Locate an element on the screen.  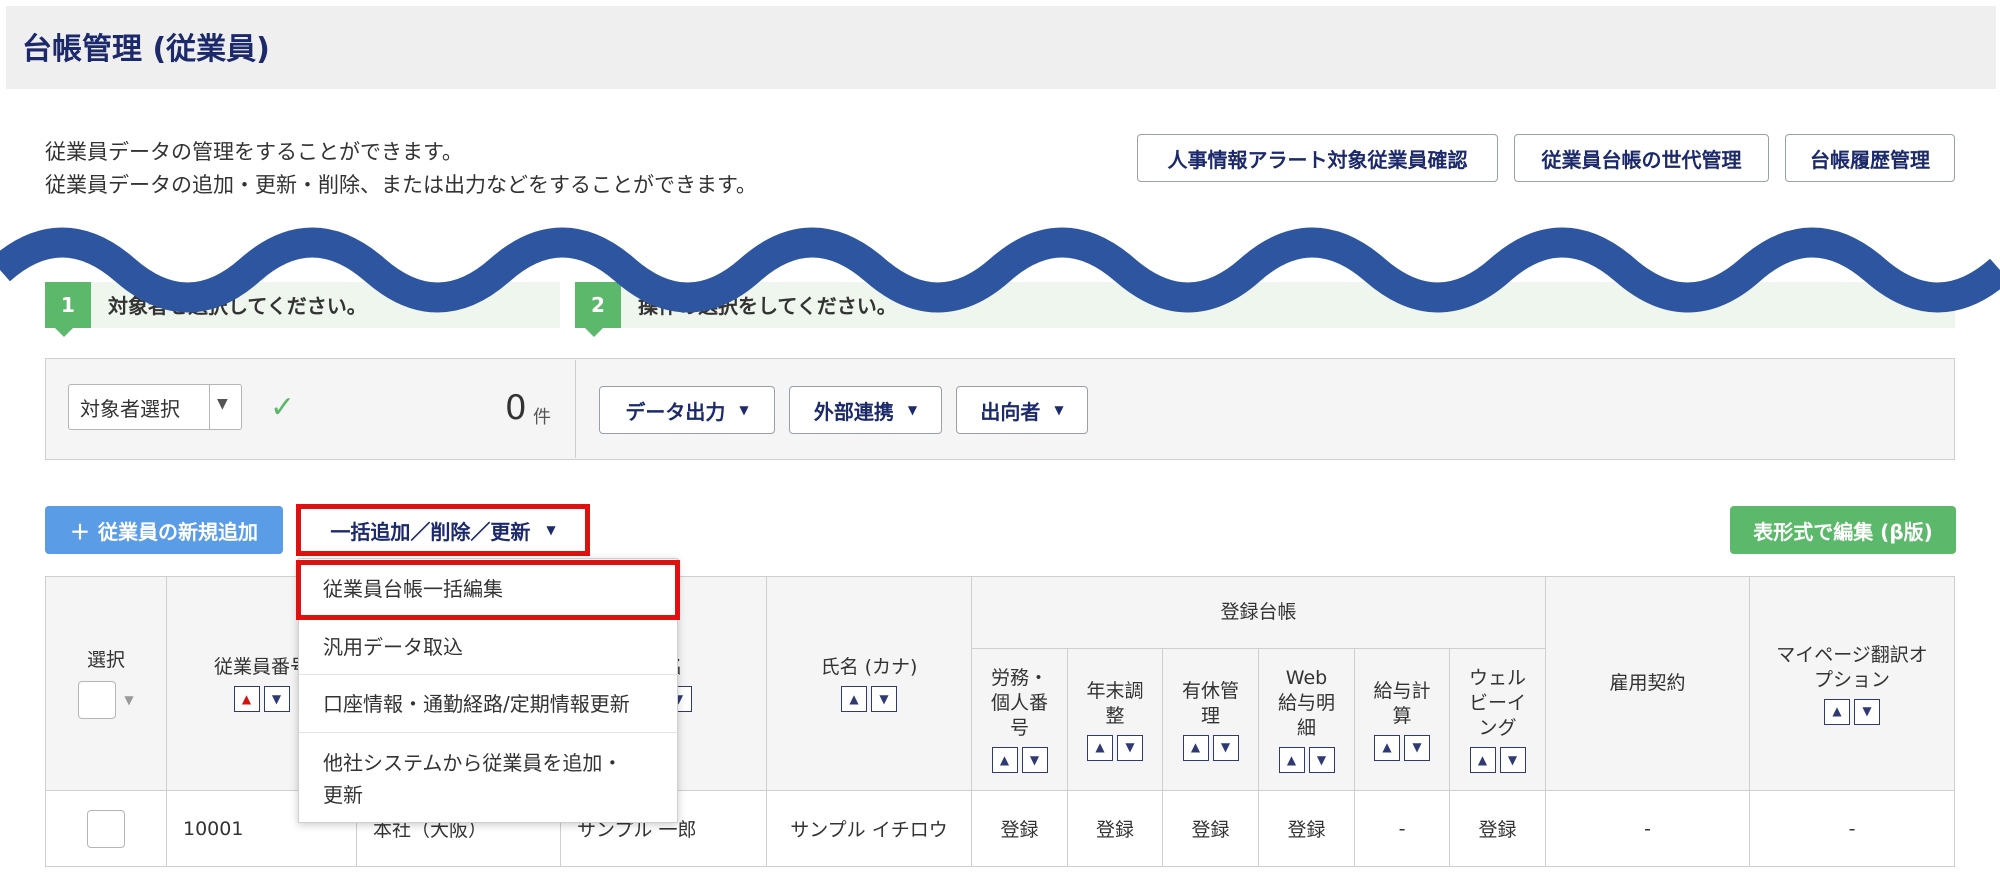
page-title: 台帳管理 (従業員) is located at coordinates (146, 49).